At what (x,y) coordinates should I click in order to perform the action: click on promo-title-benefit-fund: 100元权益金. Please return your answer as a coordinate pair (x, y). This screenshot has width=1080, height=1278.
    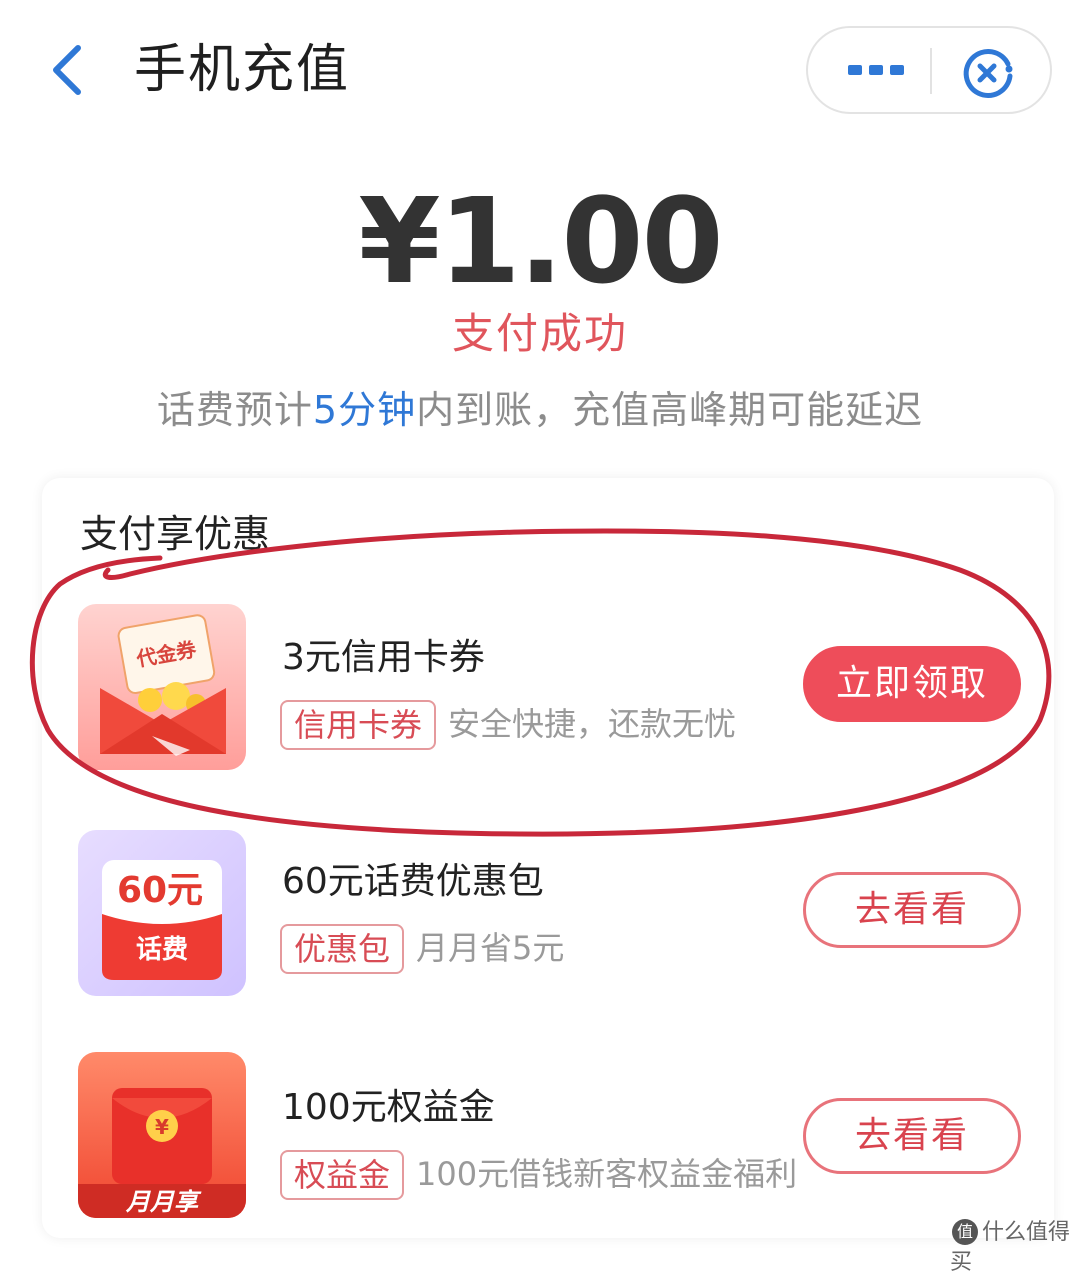
    Looking at the image, I should click on (388, 1107).